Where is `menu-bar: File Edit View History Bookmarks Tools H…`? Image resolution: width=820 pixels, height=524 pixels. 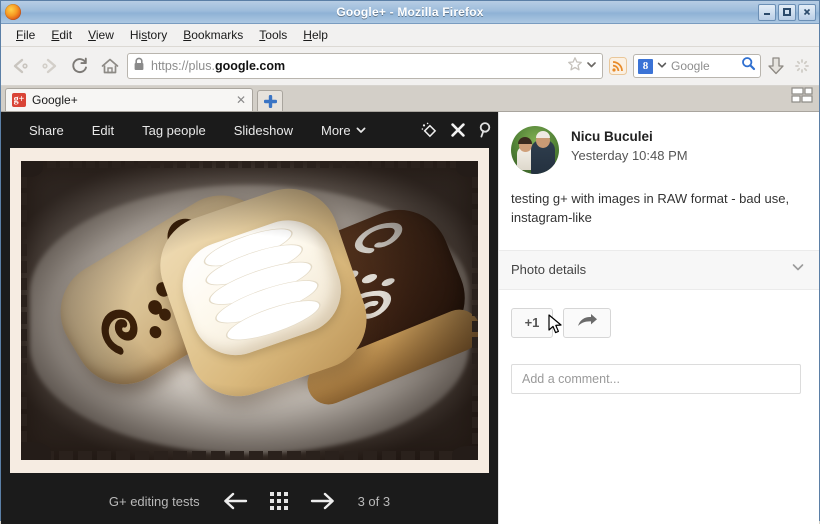
menu-bar: File Edit View History Bookmarks Tools H… is located at coordinates (410, 35).